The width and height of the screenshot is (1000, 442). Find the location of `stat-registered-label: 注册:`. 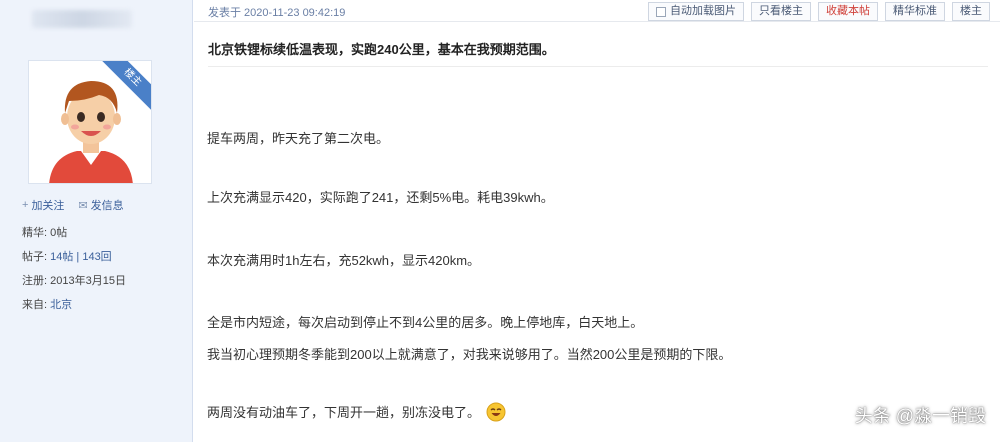

stat-registered-label: 注册: is located at coordinates (35, 281).